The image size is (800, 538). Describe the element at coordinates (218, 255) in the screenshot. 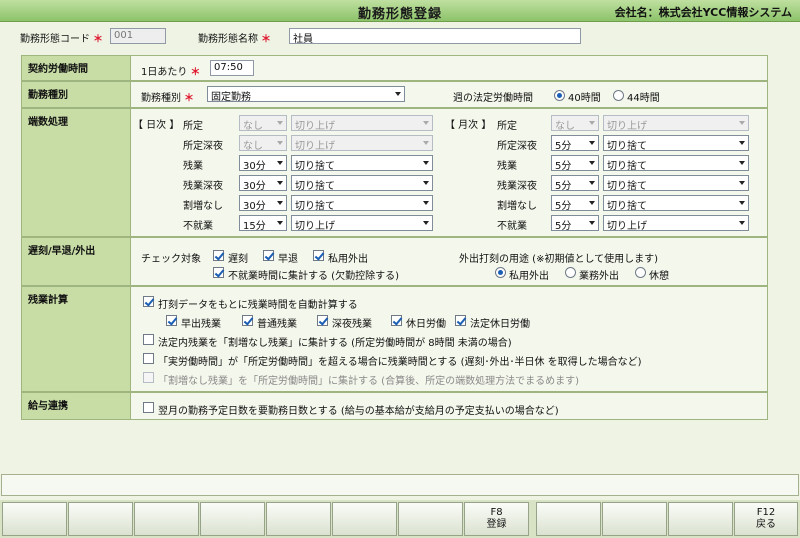

I see `late-checkbox` at that location.